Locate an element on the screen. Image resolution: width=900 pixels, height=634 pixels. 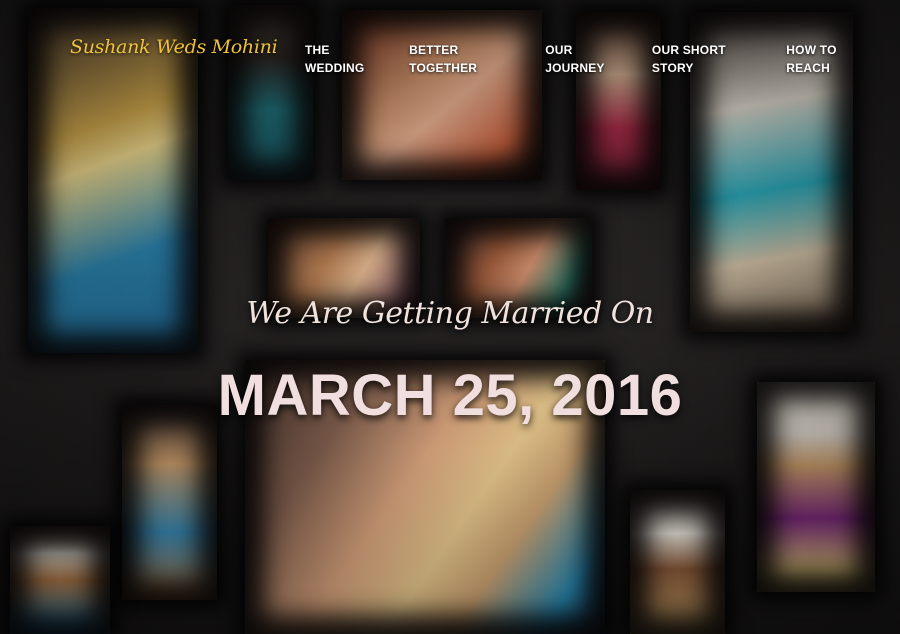
nav-item-the-wedding: THE WEDDING is located at coordinates (347, 59).